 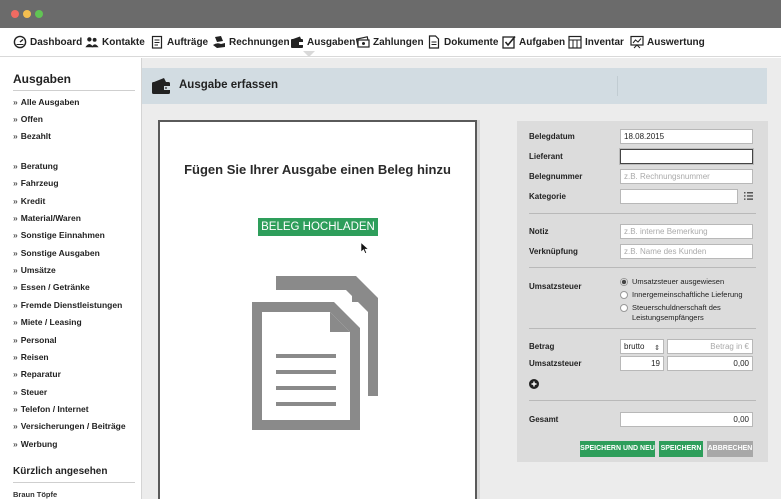 I want to click on save-button: SPEICHERN, so click(x=681, y=449).